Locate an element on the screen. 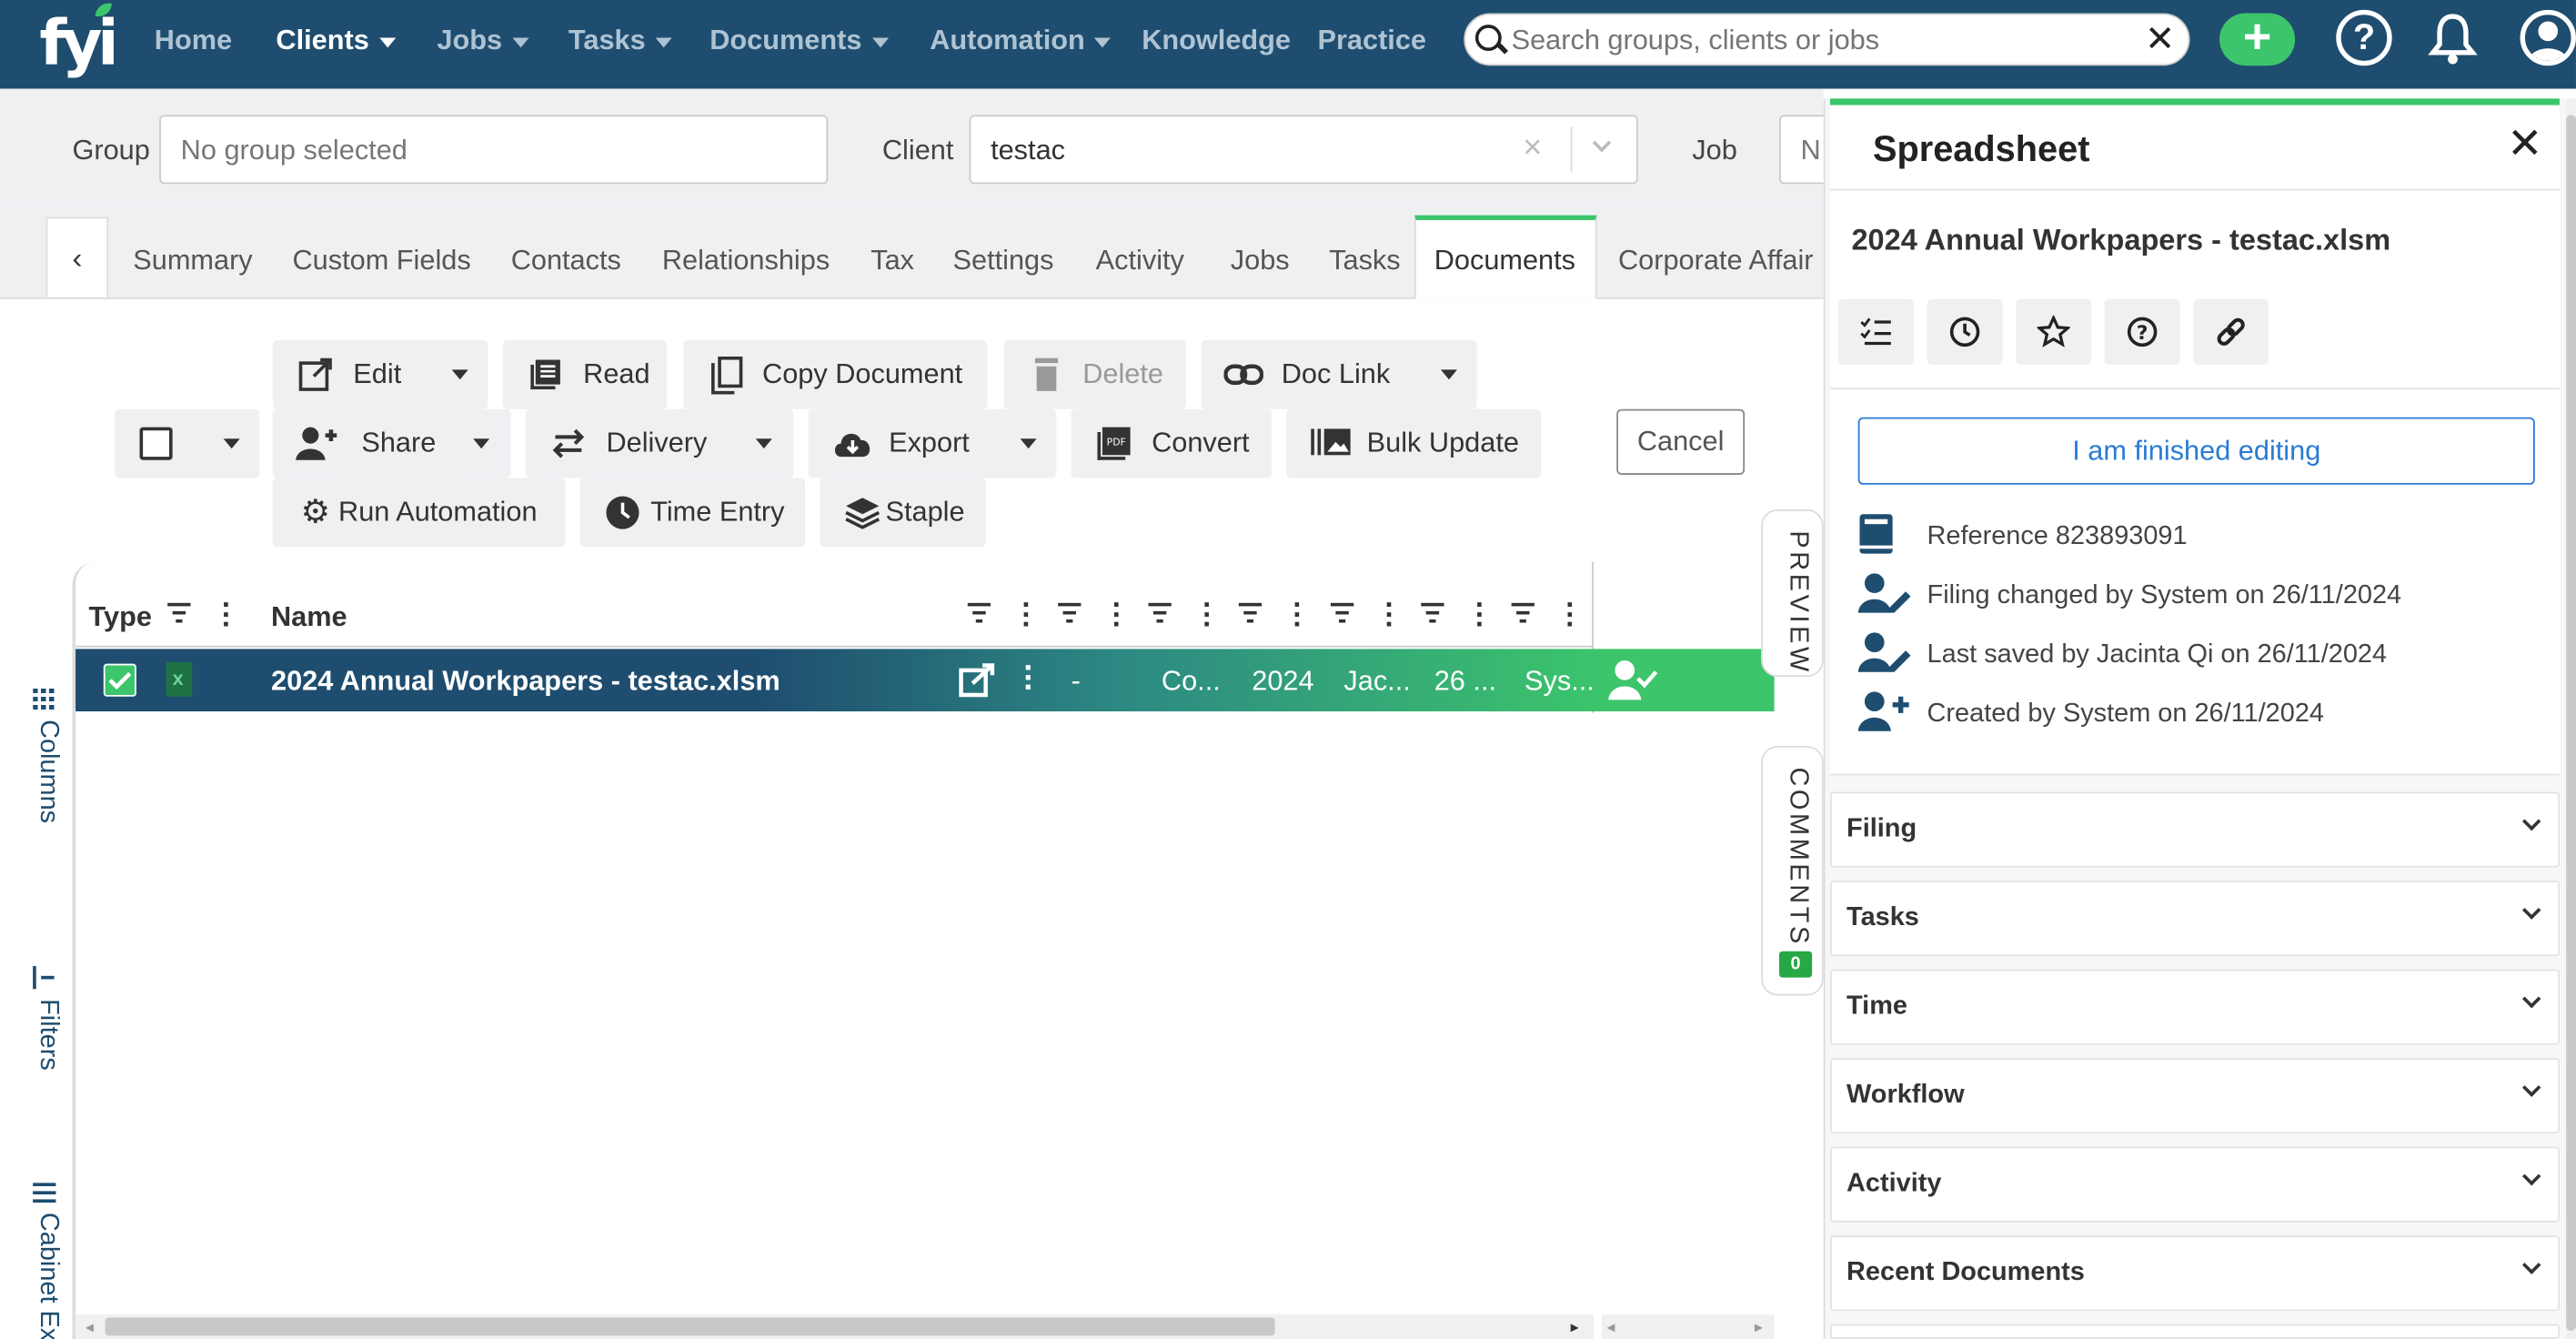 The image size is (2576, 1339). user-avatar-icon is located at coordinates (2548, 37).